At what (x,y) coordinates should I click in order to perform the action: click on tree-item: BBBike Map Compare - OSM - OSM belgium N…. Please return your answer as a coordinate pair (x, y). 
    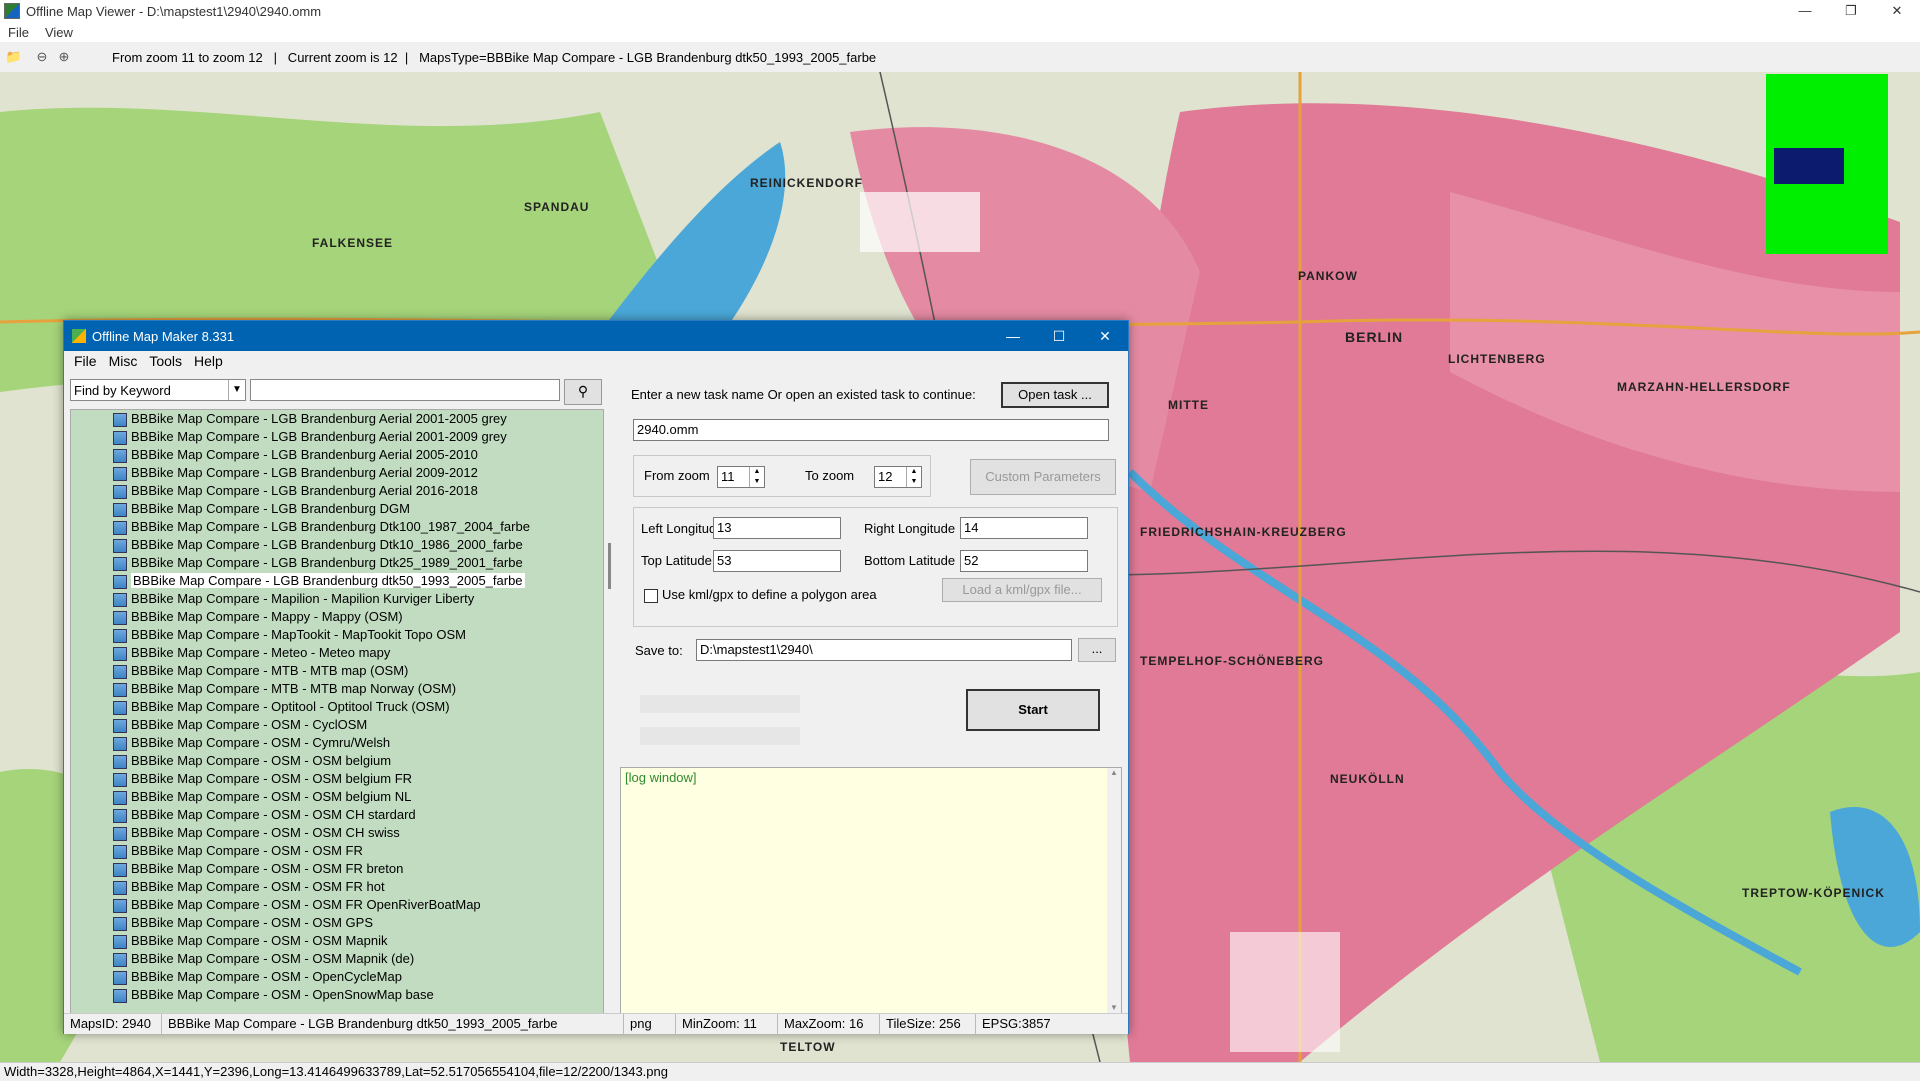
    Looking at the image, I should click on (337, 797).